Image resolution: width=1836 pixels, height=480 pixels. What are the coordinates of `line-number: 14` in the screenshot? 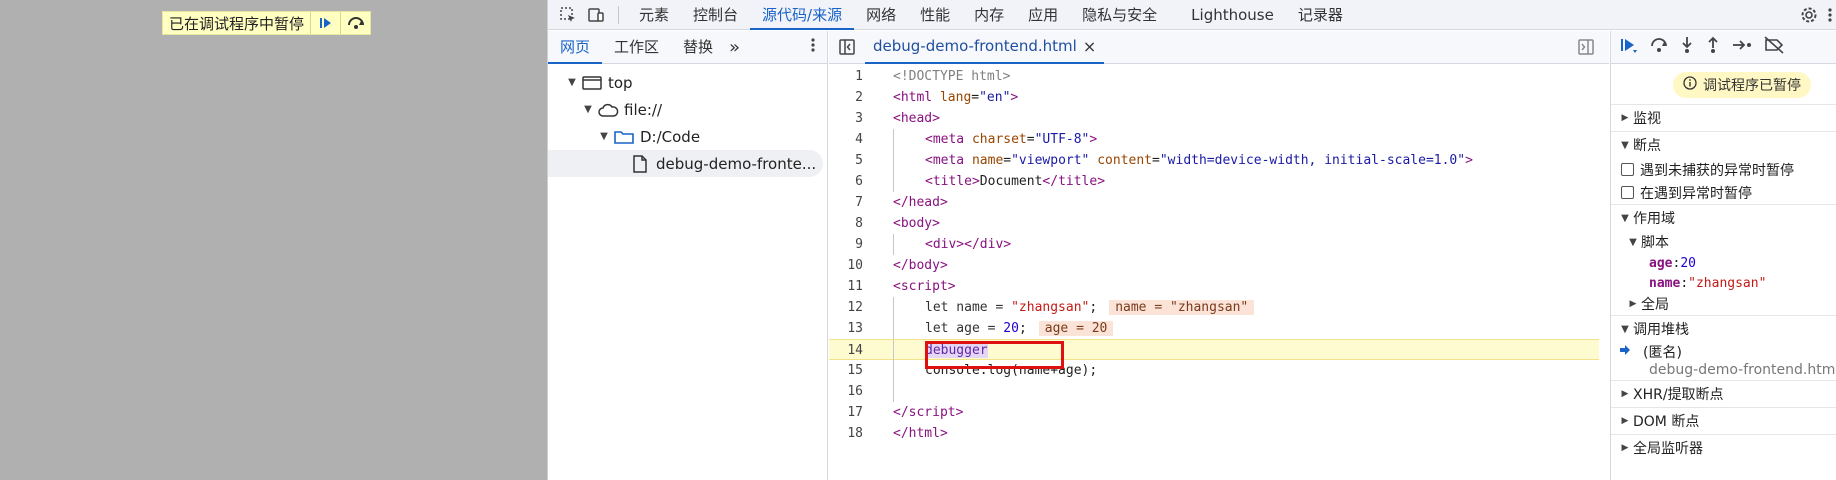 It's located at (852, 349).